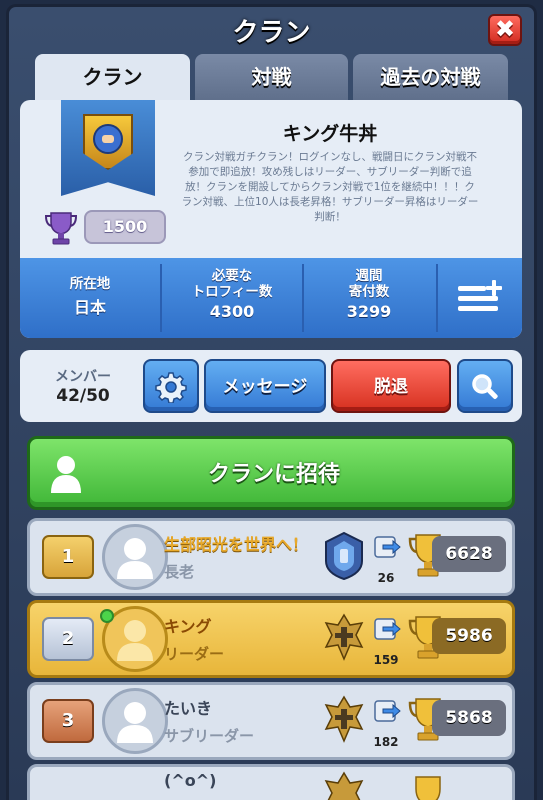 The width and height of the screenshot is (543, 800). What do you see at coordinates (179, 572) in the screenshot?
I see `member-role: 長老` at bounding box center [179, 572].